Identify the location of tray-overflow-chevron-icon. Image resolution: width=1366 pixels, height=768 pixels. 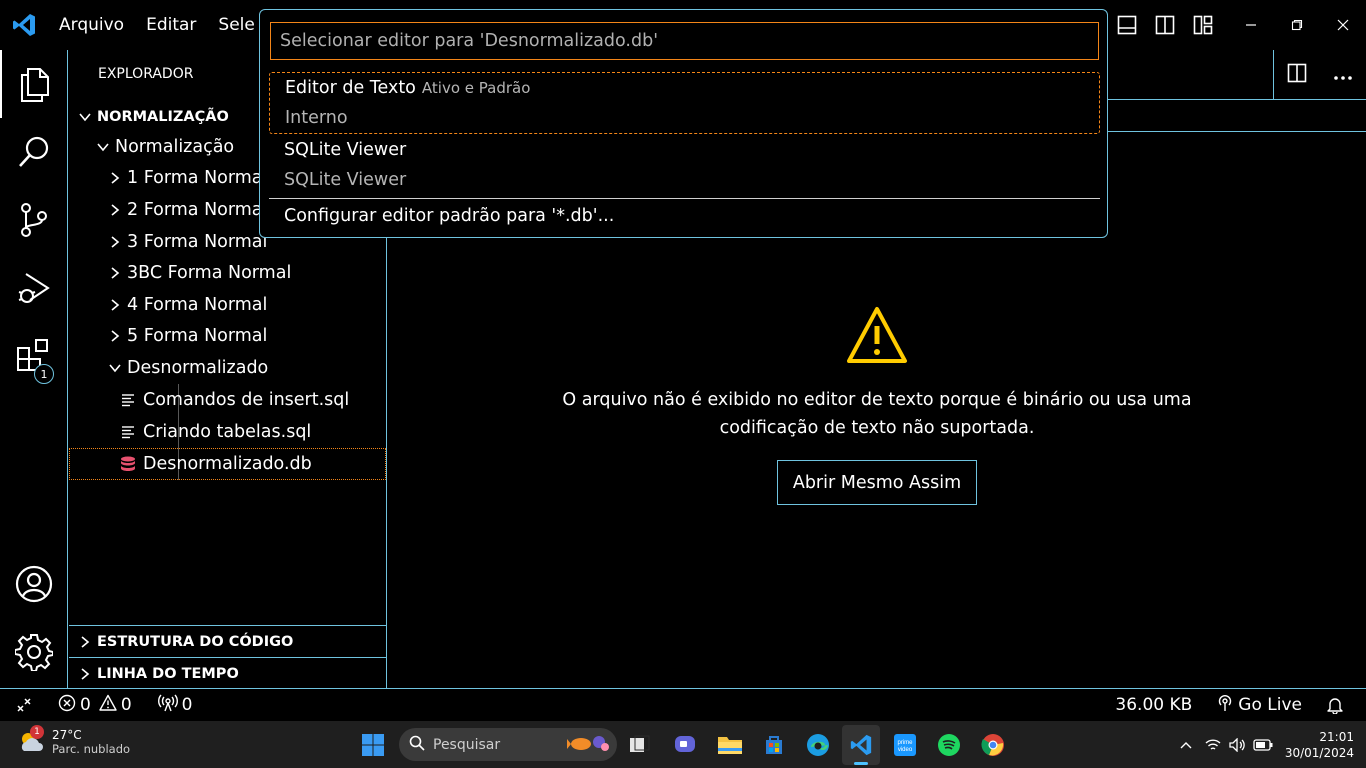
(1186, 745).